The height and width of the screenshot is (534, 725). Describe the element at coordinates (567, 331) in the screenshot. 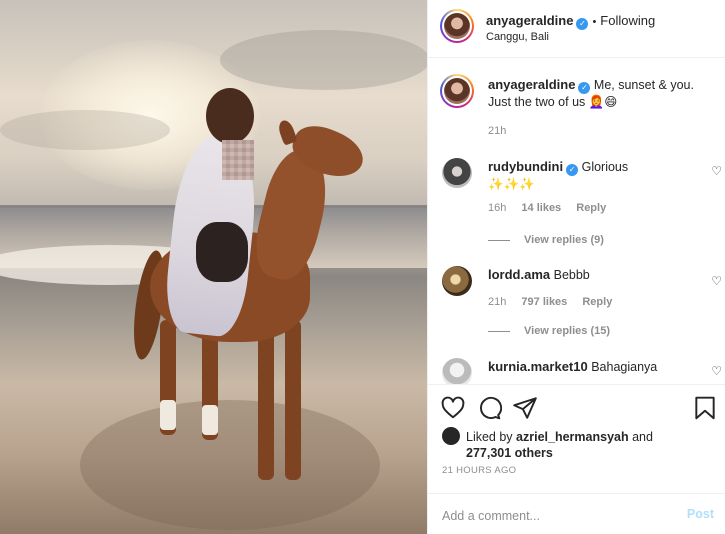

I see `view-replies-label: View replies (15)` at that location.